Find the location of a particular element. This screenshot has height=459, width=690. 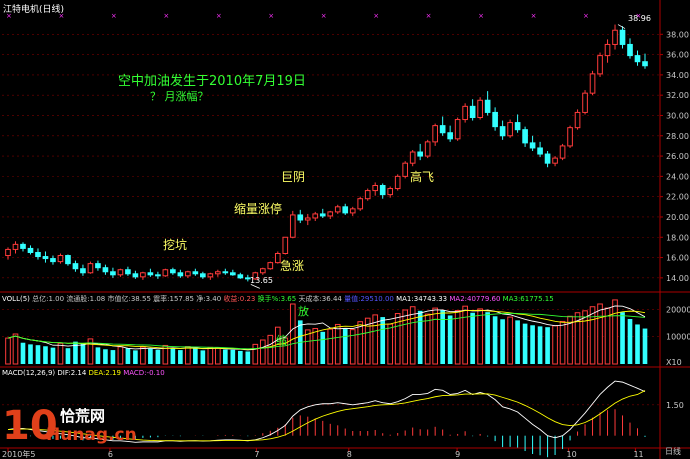

volume-tick-label: 20000 is located at coordinates (678, 309).